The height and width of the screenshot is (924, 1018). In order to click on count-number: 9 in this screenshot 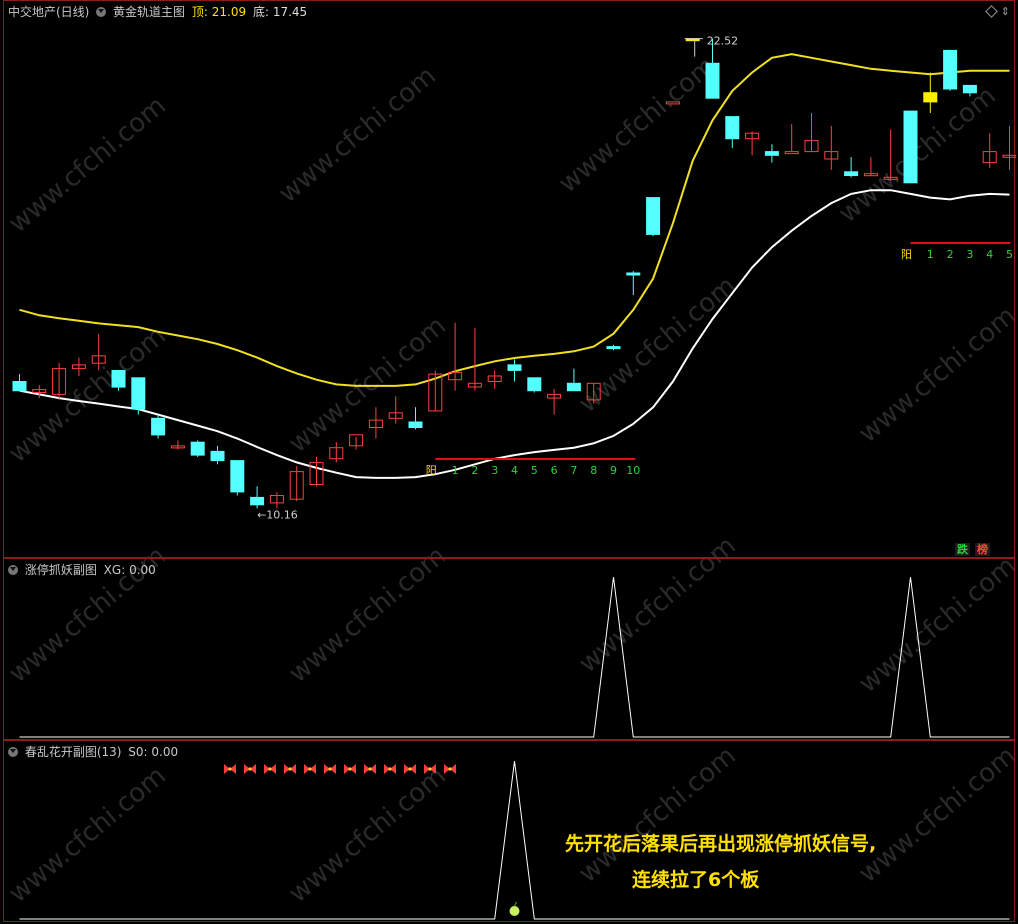, I will do `click(613, 470)`.